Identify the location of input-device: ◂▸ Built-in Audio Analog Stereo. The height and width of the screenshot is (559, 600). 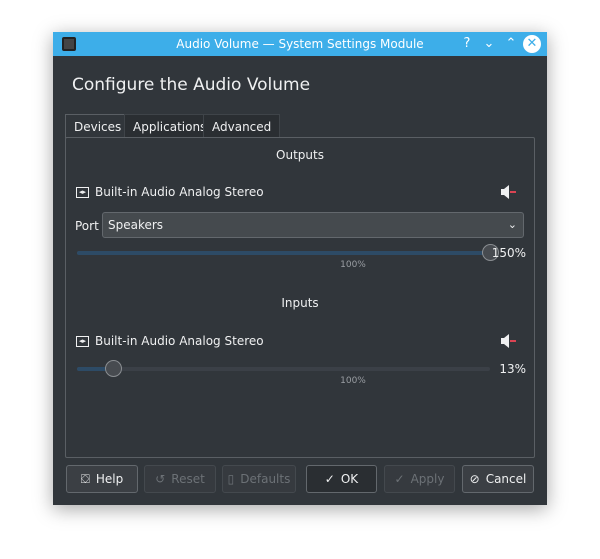
(170, 341).